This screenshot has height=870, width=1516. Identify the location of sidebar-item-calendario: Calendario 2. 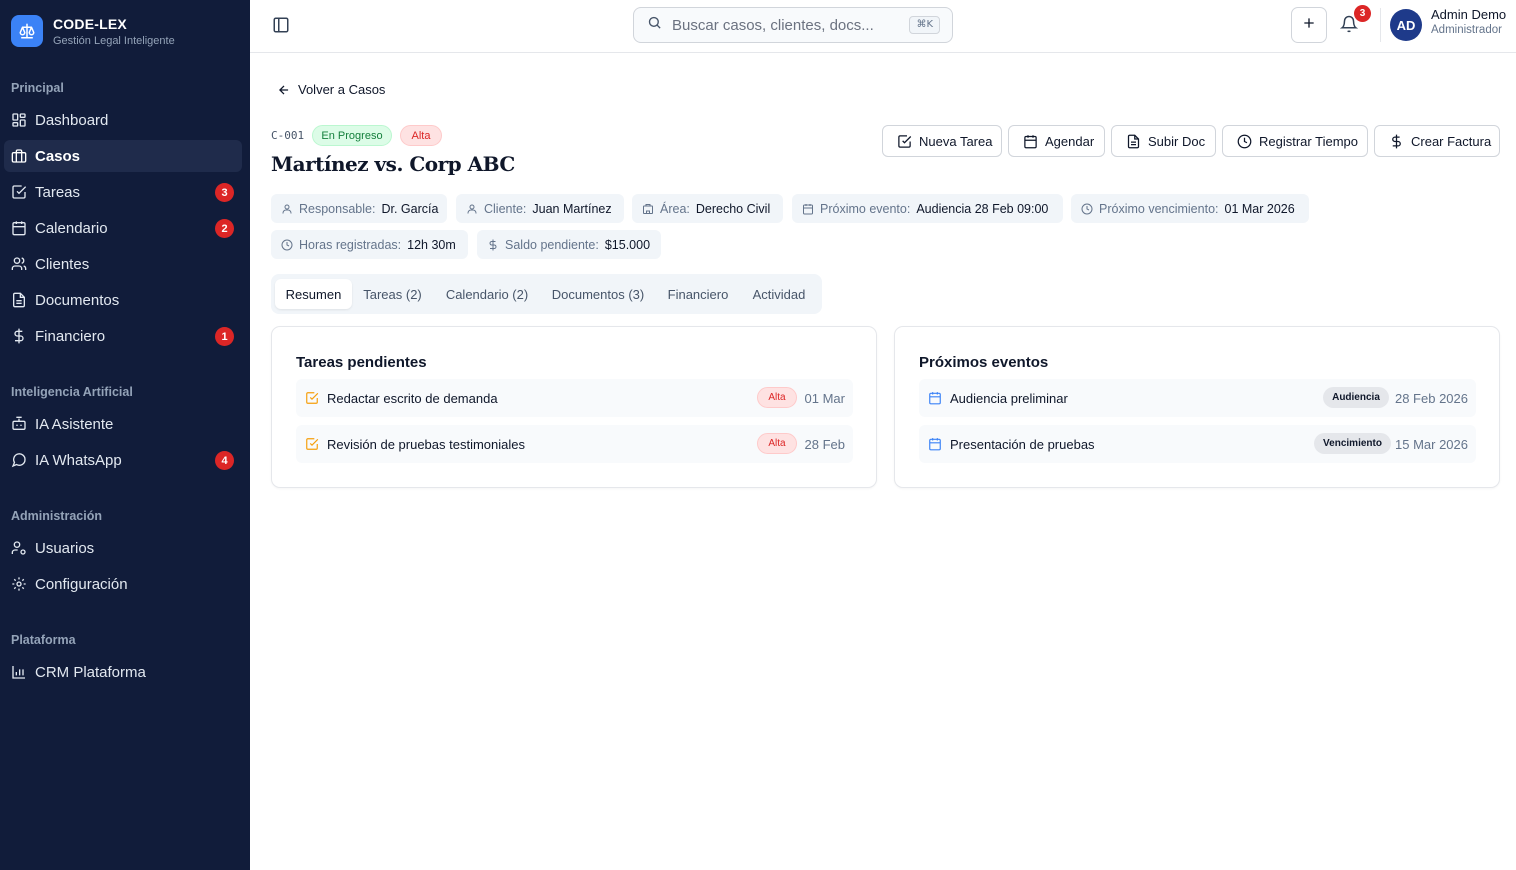
(123, 228).